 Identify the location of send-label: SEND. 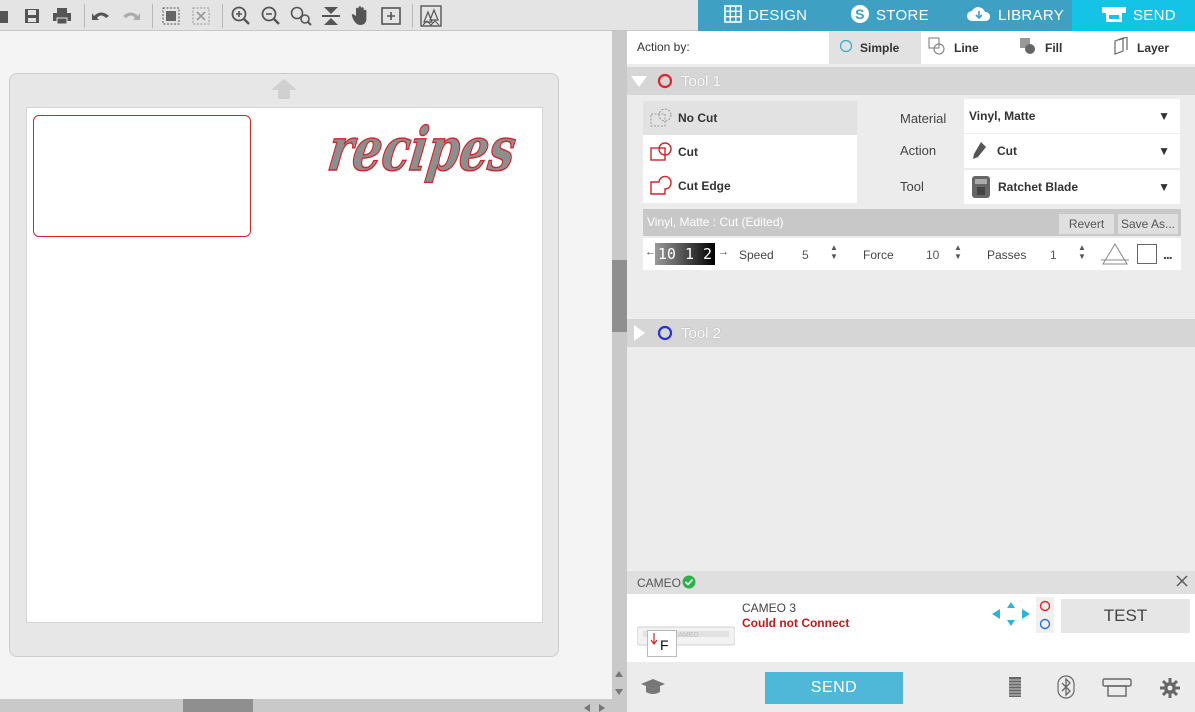
(834, 687).